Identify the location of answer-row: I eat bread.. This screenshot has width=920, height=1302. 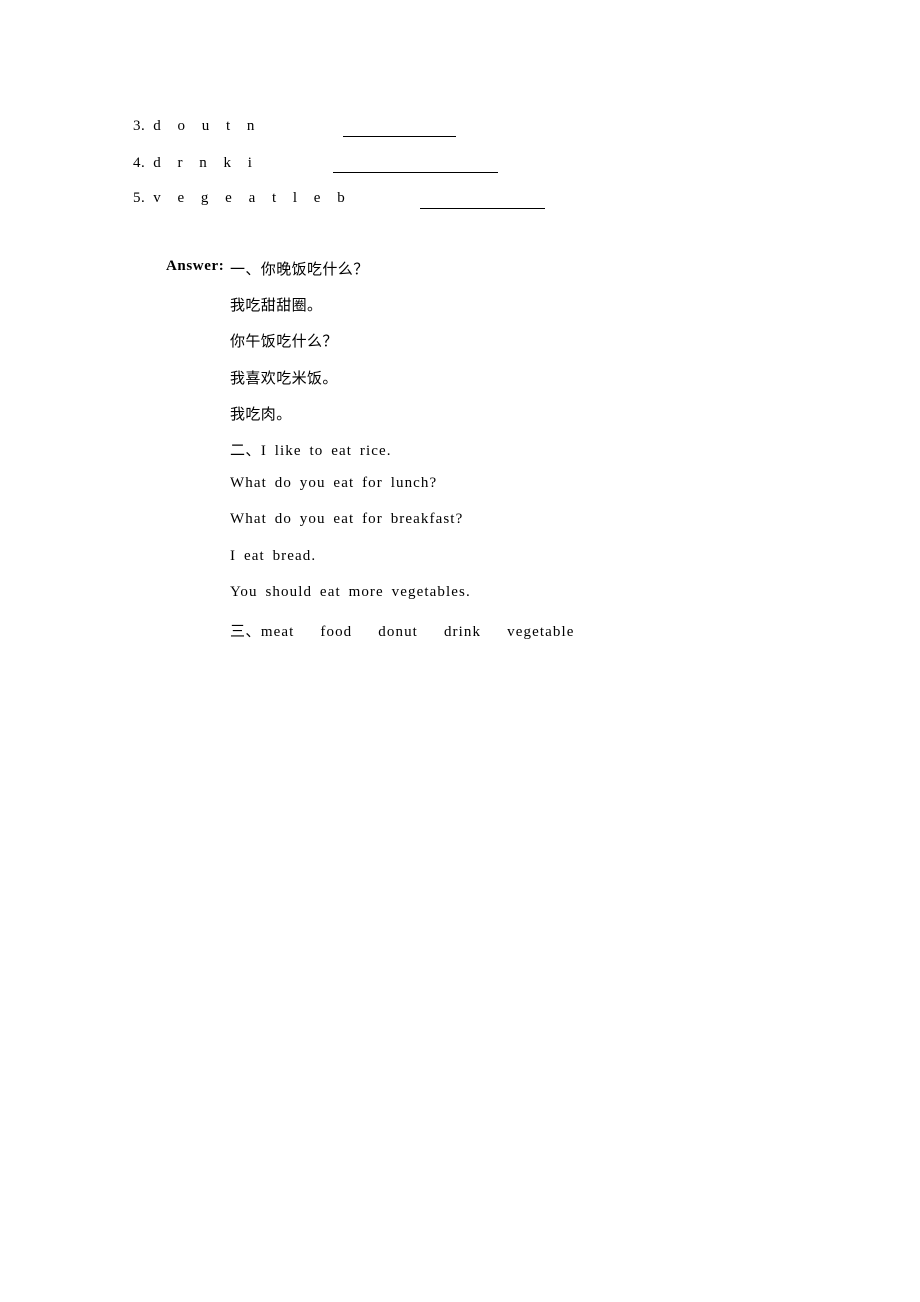
(460, 566).